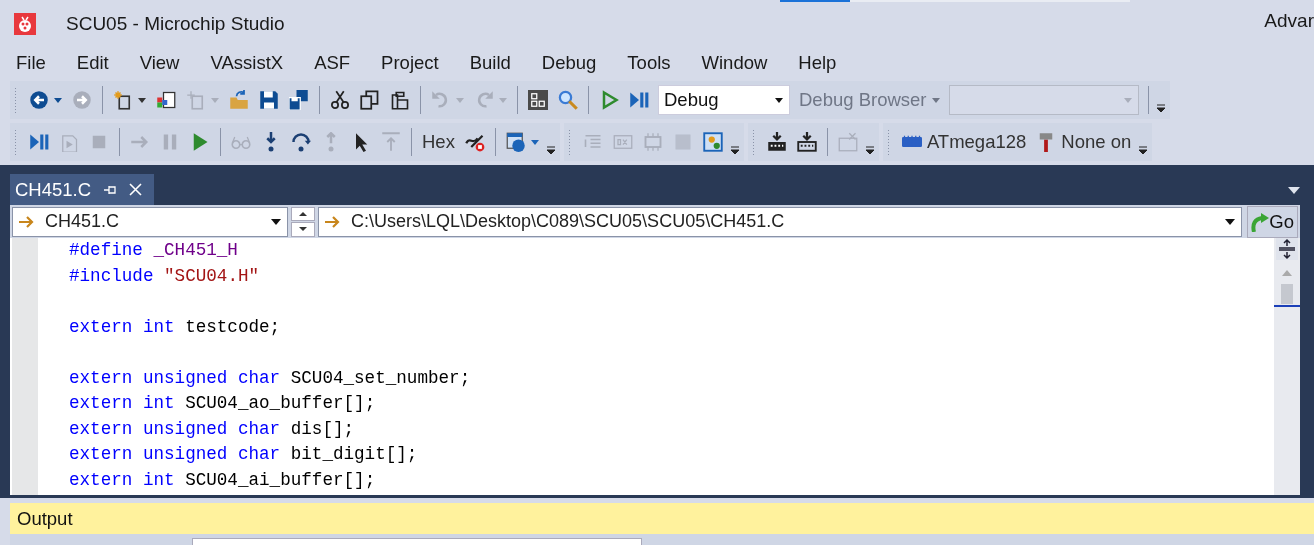  I want to click on copy-icon, so click(370, 100).